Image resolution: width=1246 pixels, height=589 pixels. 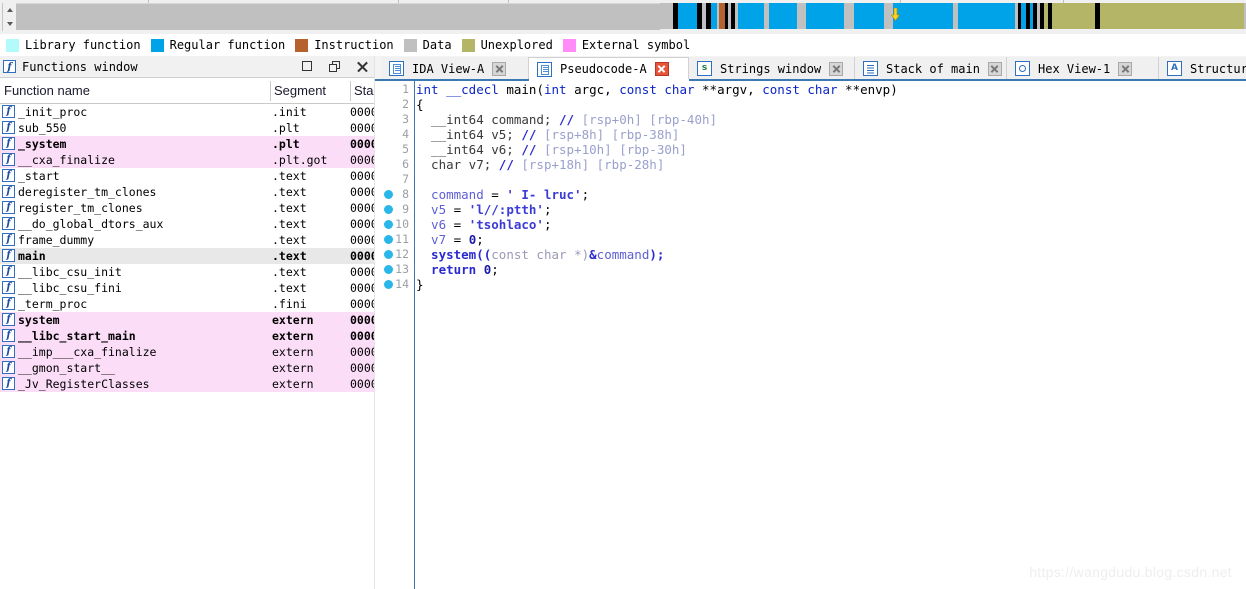 What do you see at coordinates (39, 176) in the screenshot?
I see `cell-function-name: _start` at bounding box center [39, 176].